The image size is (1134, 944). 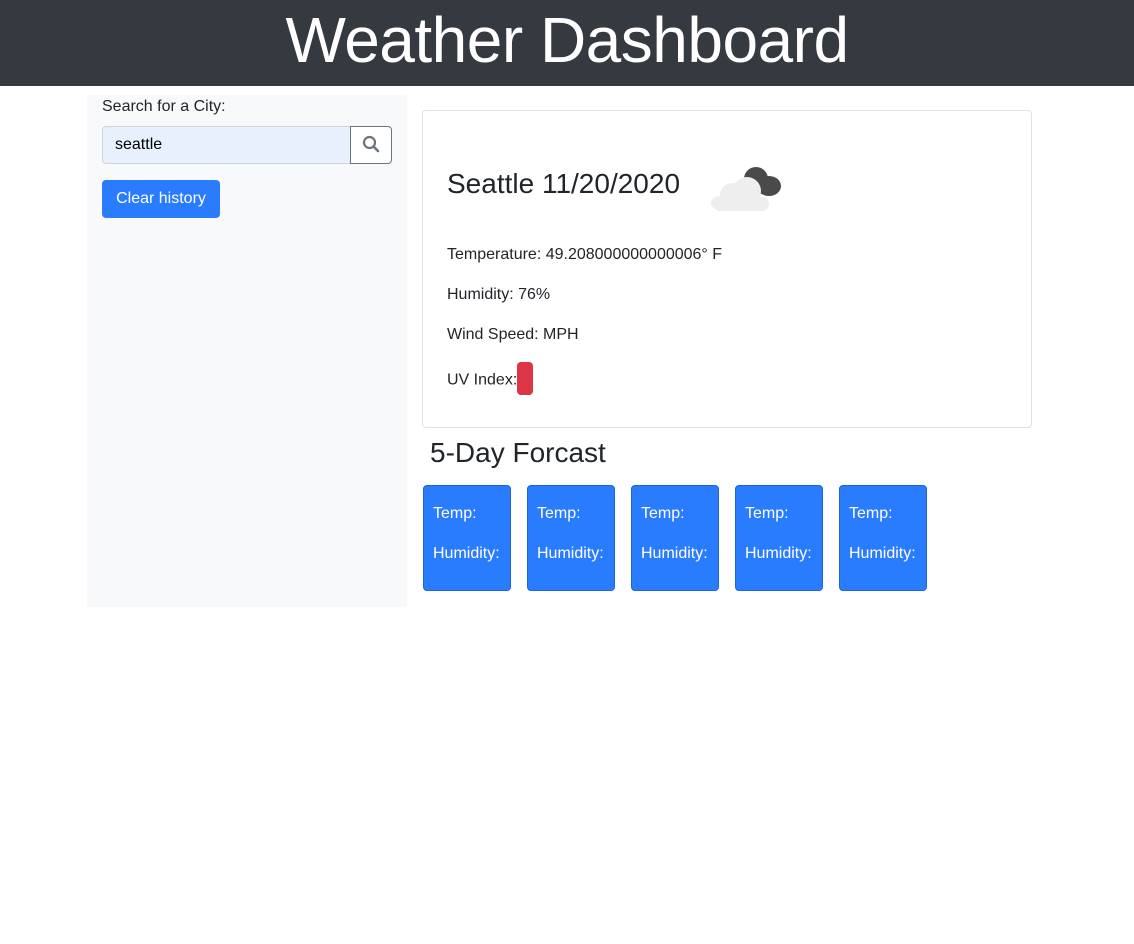 I want to click on humidity-text: Humidity: 76%, so click(x=499, y=294).